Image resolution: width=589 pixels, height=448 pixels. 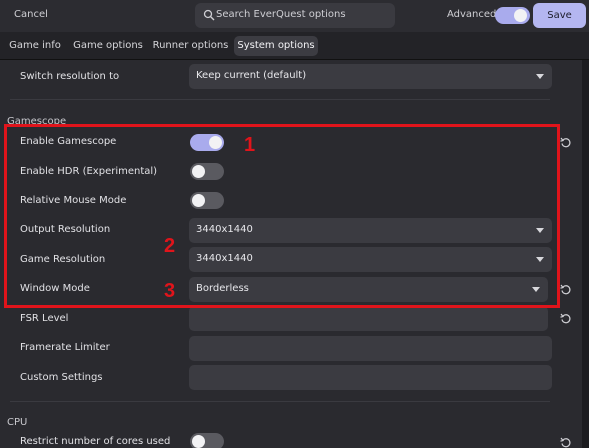 I want to click on tab-runner-options: Runner options, so click(x=190, y=46).